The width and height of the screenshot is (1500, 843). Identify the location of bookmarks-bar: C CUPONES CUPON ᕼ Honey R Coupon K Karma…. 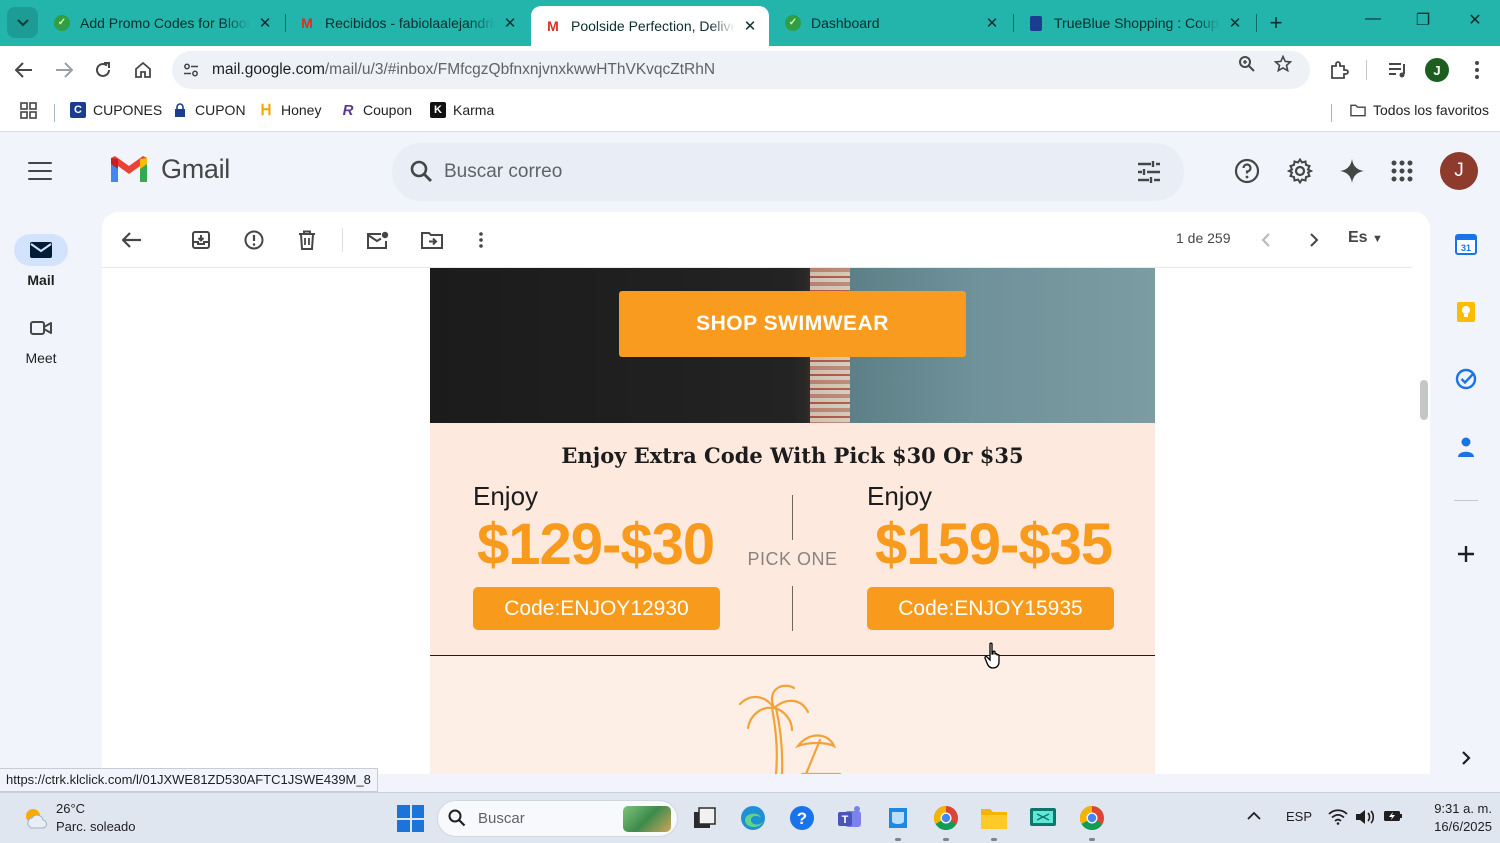
(750, 113).